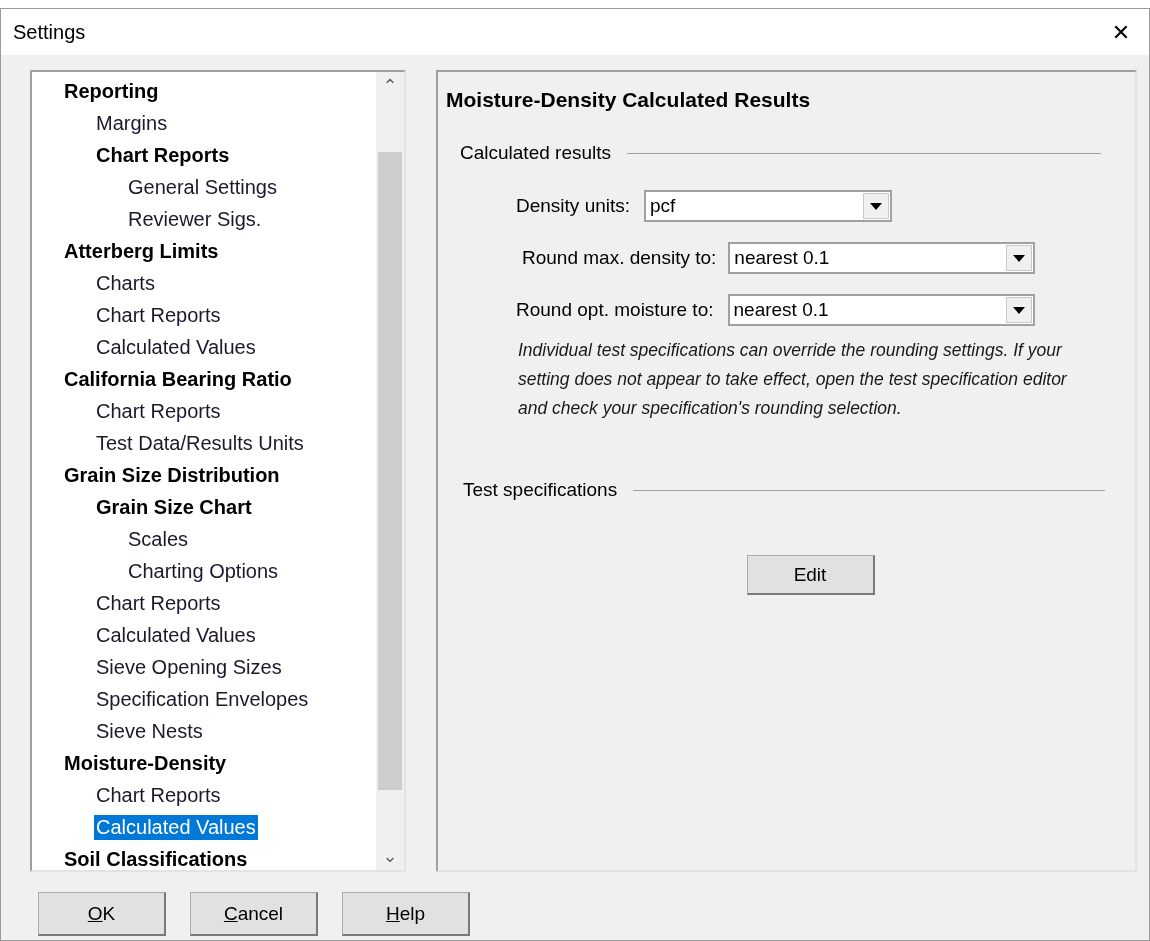 Image resolution: width=1150 pixels, height=941 pixels. Describe the element at coordinates (195, 219) in the screenshot. I see `tree-item: Reviewer Sigs.` at that location.